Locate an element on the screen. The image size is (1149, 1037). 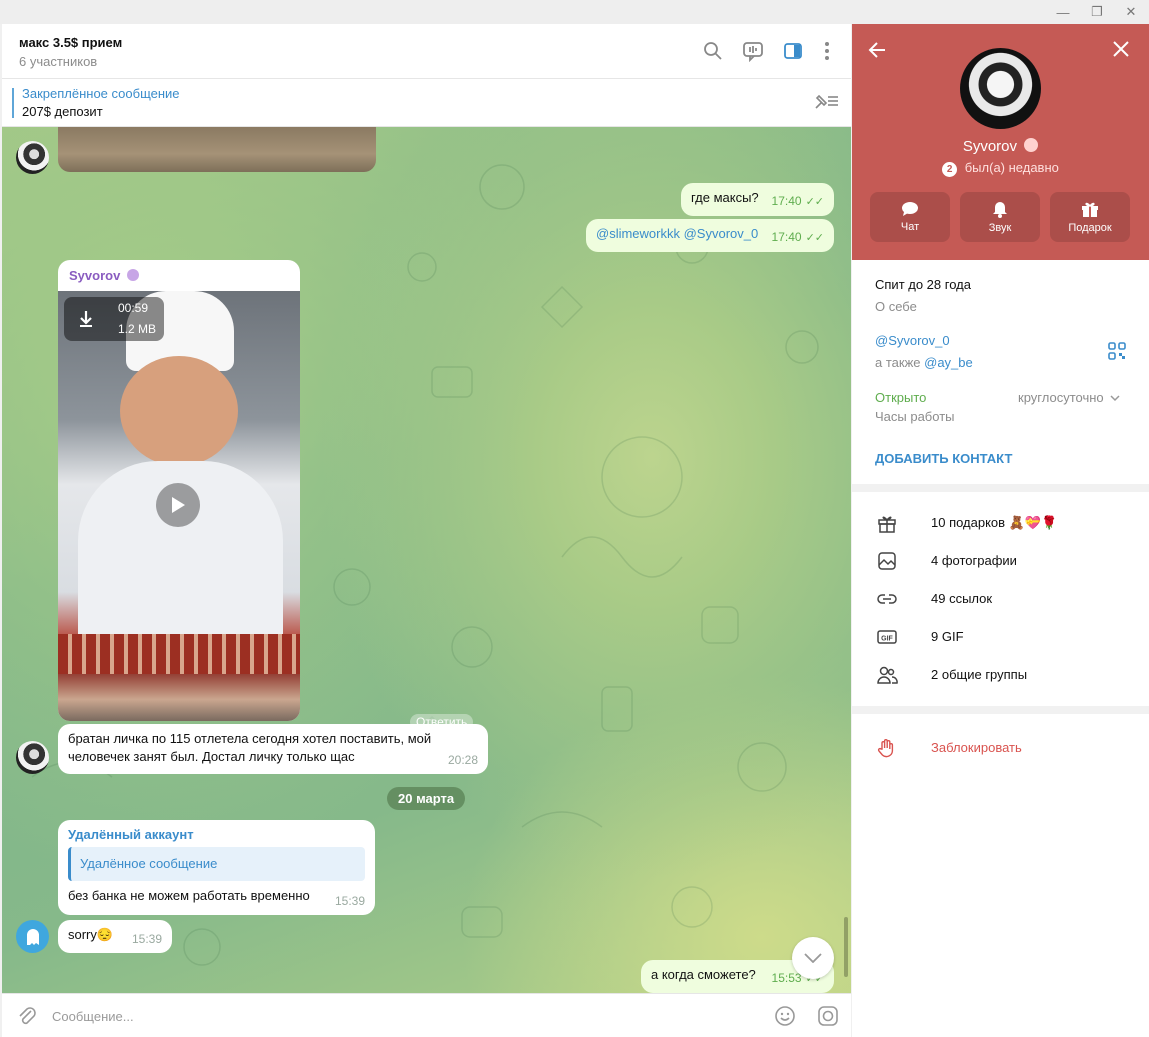
date-separator: 20 марта is located at coordinates (426, 798).